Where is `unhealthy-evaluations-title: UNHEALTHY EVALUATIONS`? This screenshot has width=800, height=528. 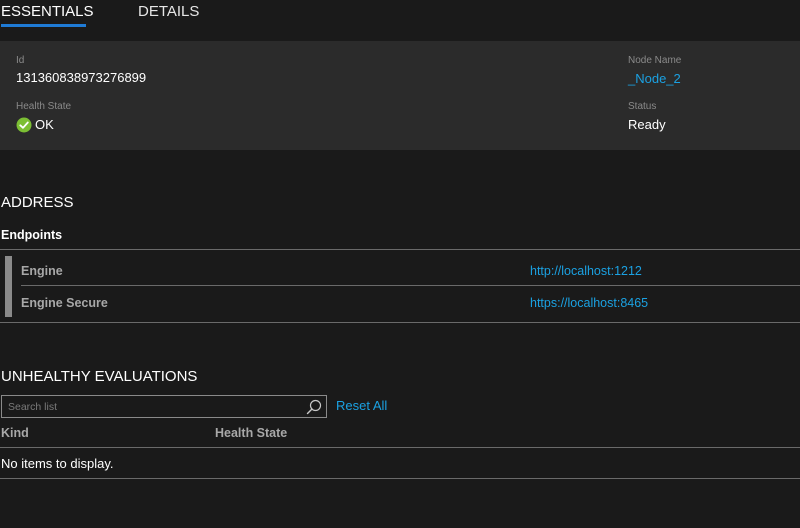
unhealthy-evaluations-title: UNHEALTHY EVALUATIONS is located at coordinates (99, 376).